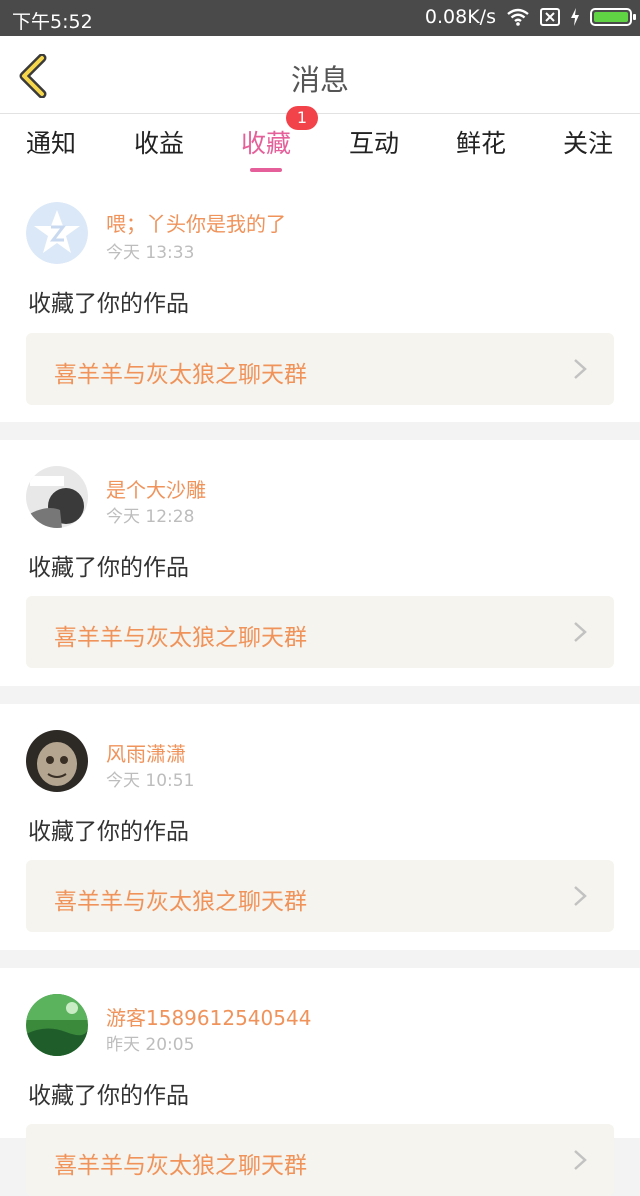 The image size is (640, 1196). What do you see at coordinates (319, 80) in the screenshot?
I see `page-title: 消息` at bounding box center [319, 80].